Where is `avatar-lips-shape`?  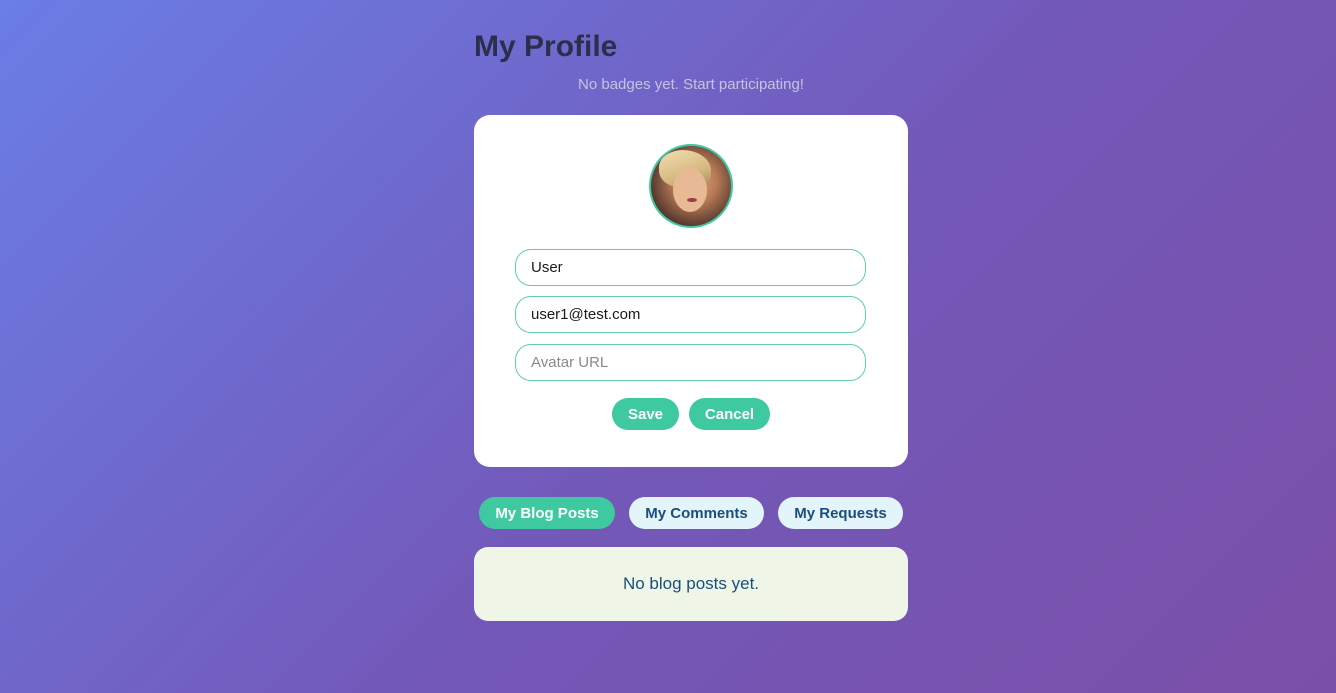 avatar-lips-shape is located at coordinates (692, 200).